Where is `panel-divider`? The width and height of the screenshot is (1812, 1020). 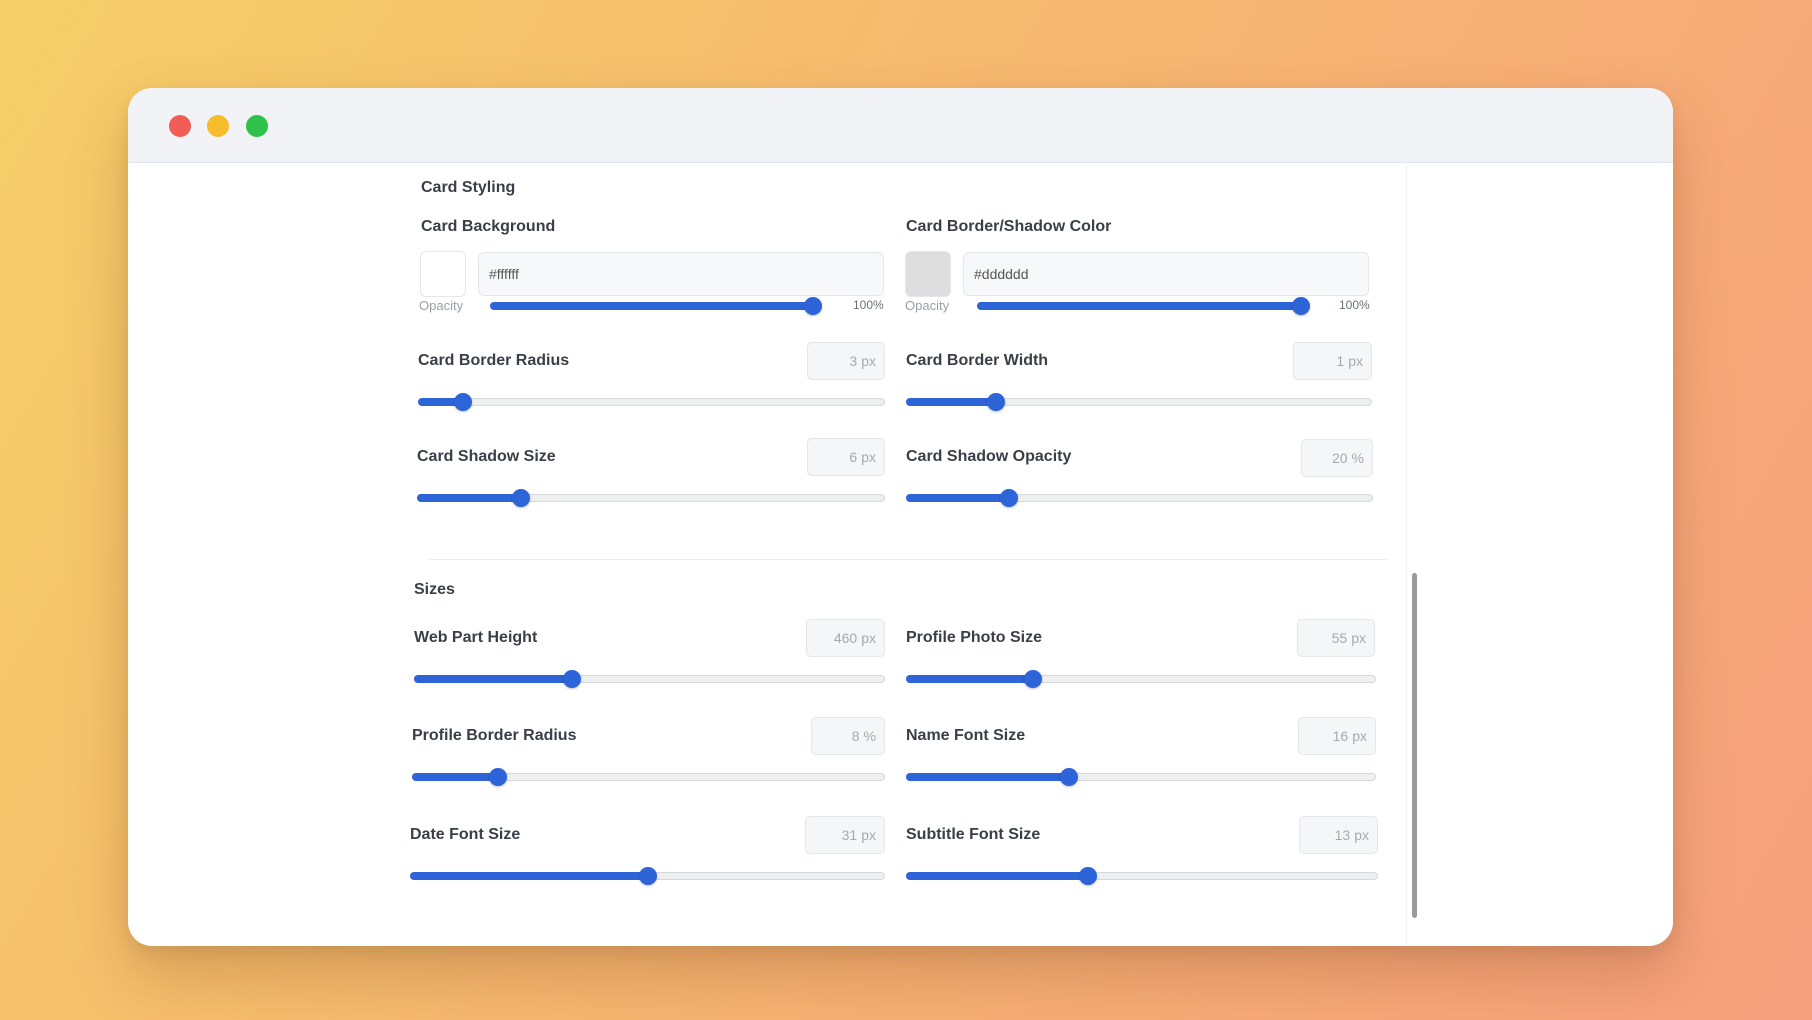
panel-divider is located at coordinates (1406, 554).